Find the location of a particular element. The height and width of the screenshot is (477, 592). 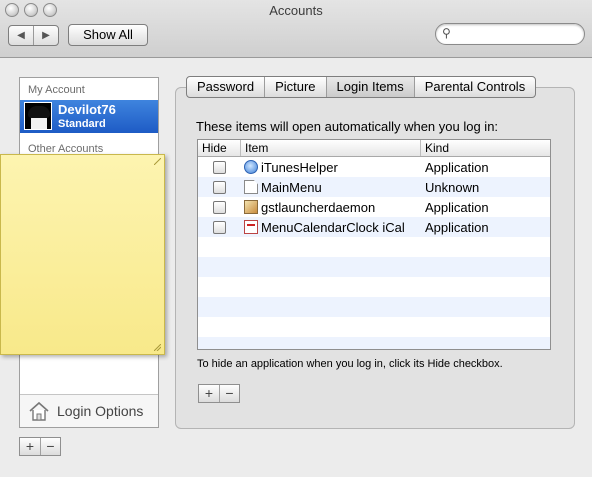

ical-icon is located at coordinates (251, 227).